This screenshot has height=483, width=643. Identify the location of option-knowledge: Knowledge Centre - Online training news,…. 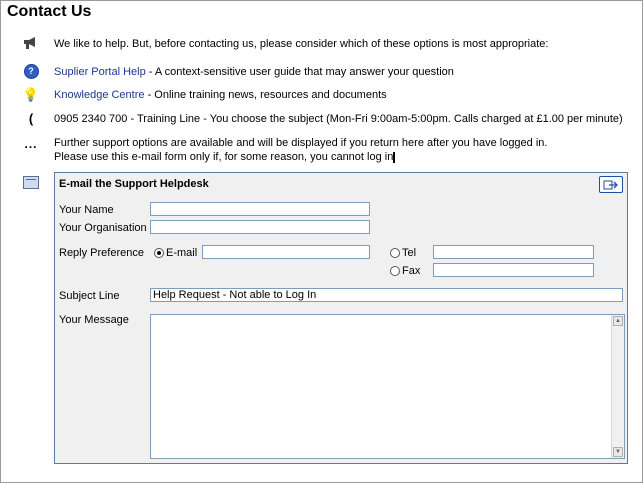
(220, 95).